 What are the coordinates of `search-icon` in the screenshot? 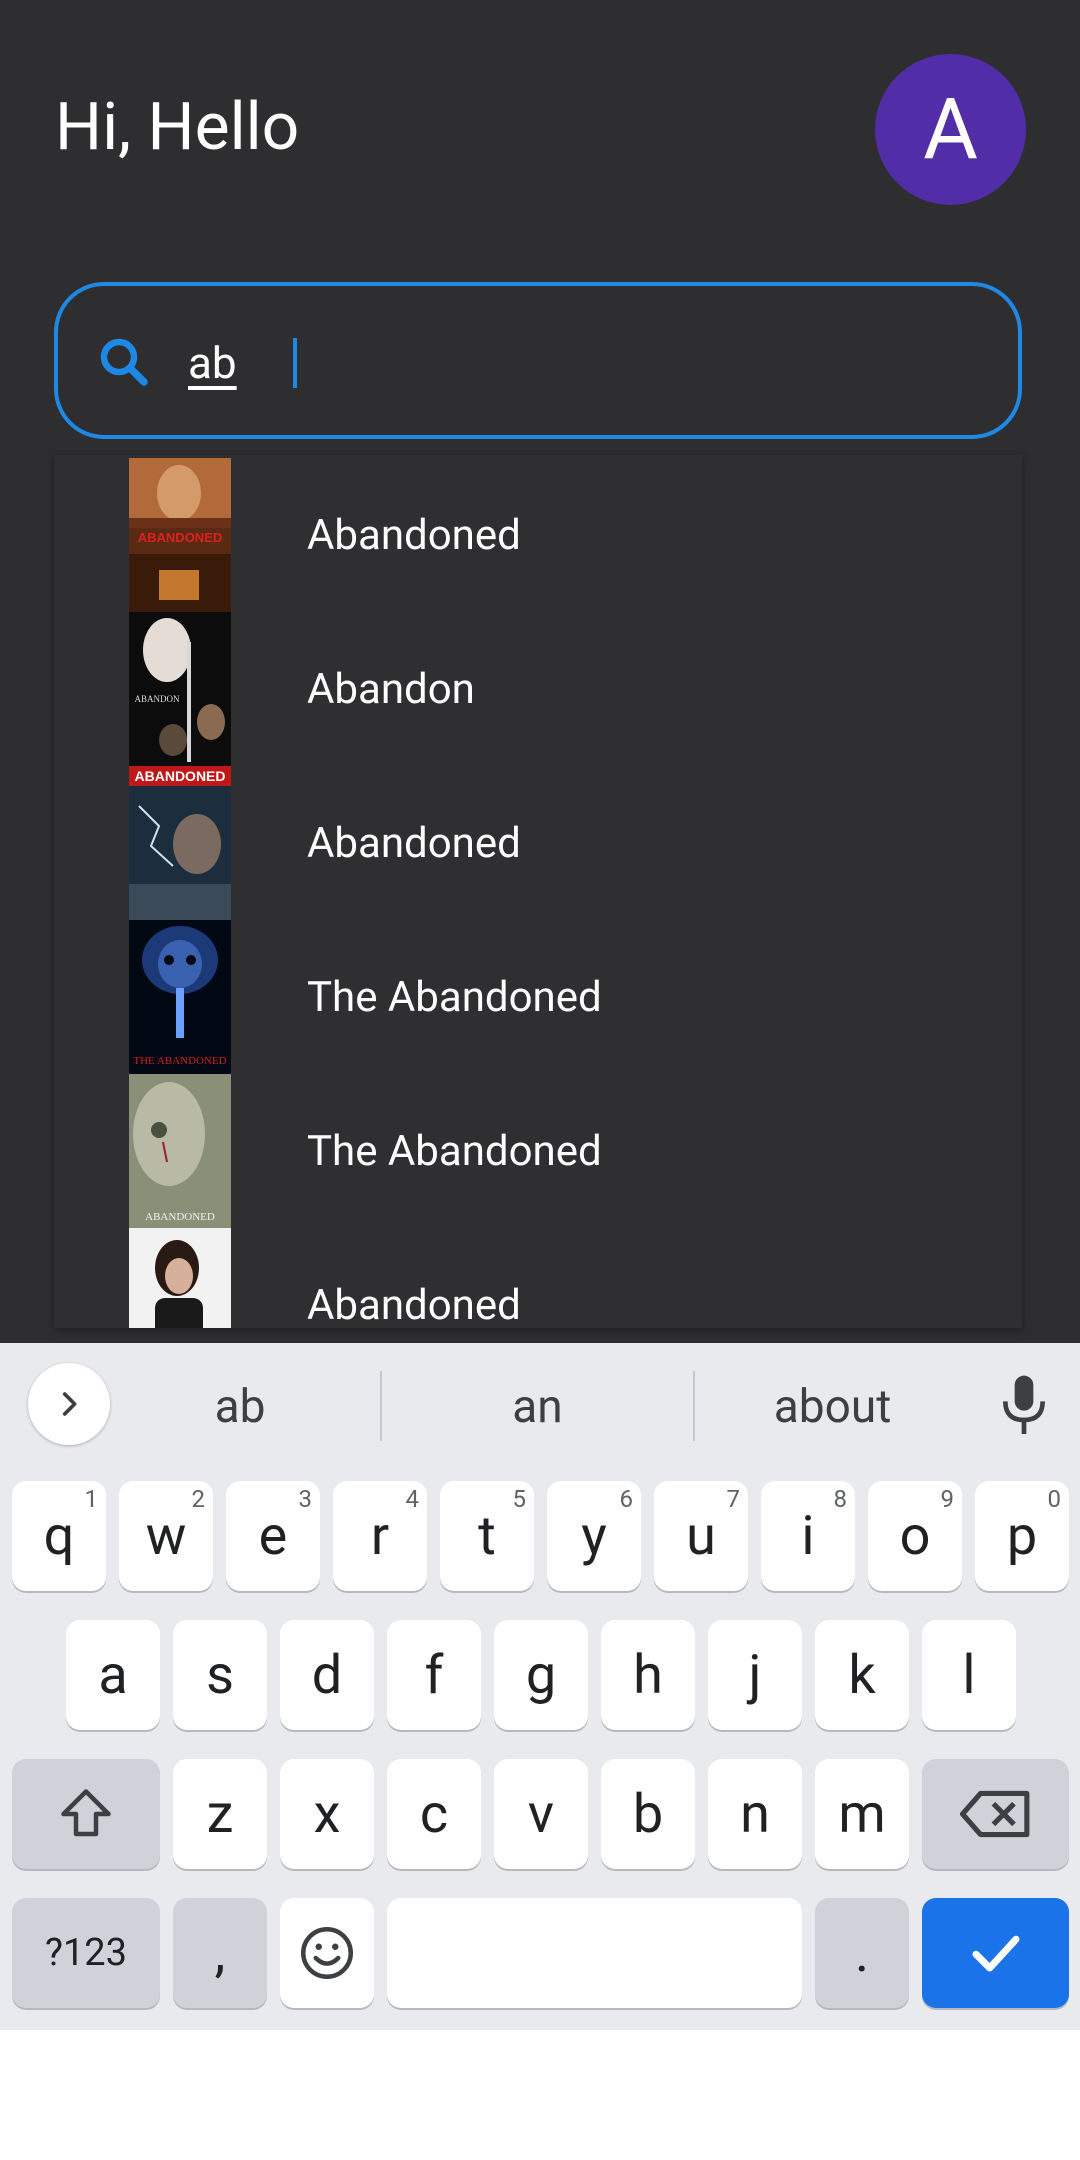 It's located at (124, 362).